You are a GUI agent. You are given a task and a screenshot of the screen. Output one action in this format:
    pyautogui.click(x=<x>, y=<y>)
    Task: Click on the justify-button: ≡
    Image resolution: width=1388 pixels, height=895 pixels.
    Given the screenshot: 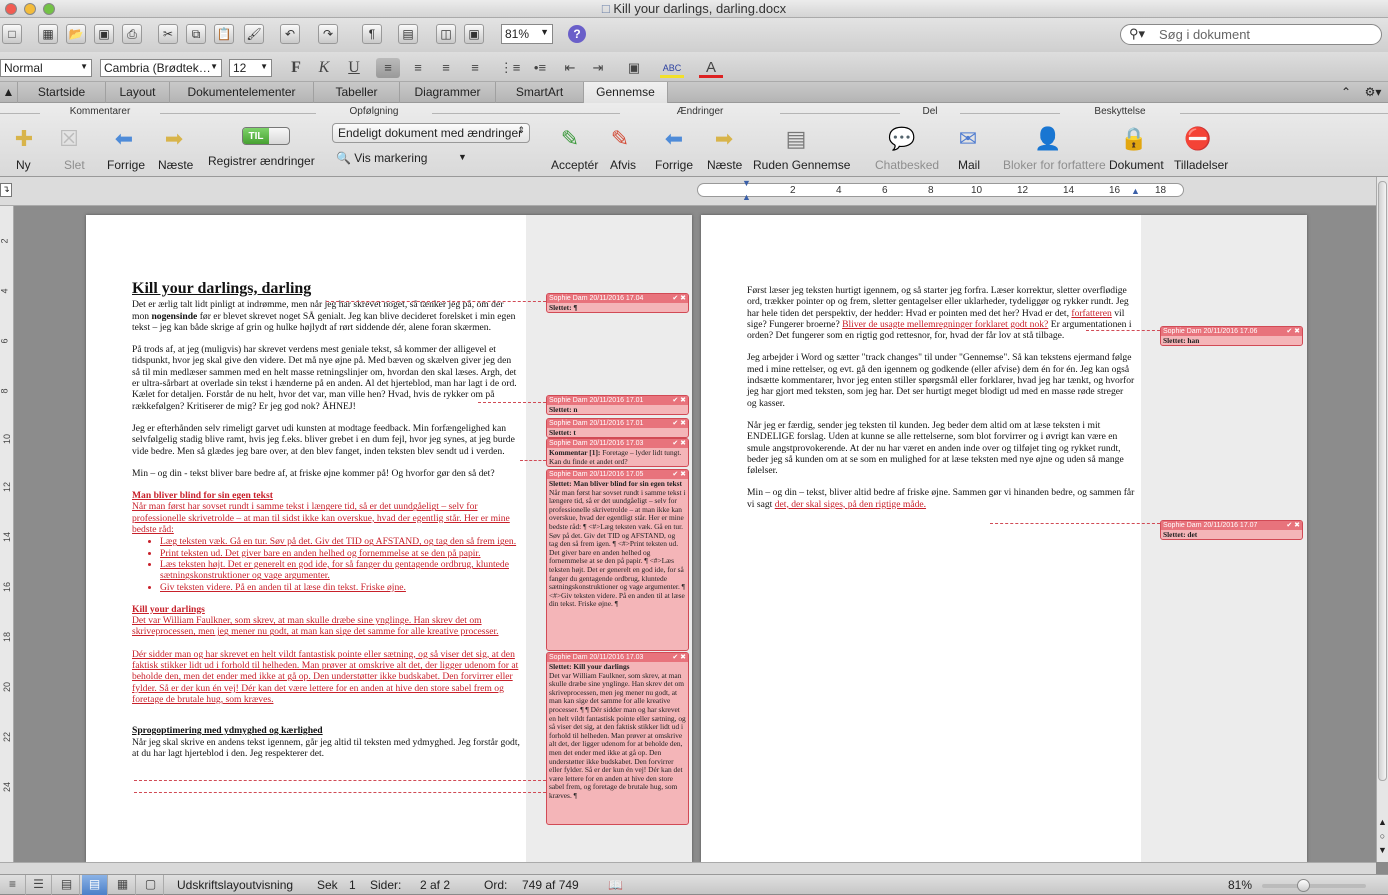 What is the action you would take?
    pyautogui.click(x=475, y=68)
    